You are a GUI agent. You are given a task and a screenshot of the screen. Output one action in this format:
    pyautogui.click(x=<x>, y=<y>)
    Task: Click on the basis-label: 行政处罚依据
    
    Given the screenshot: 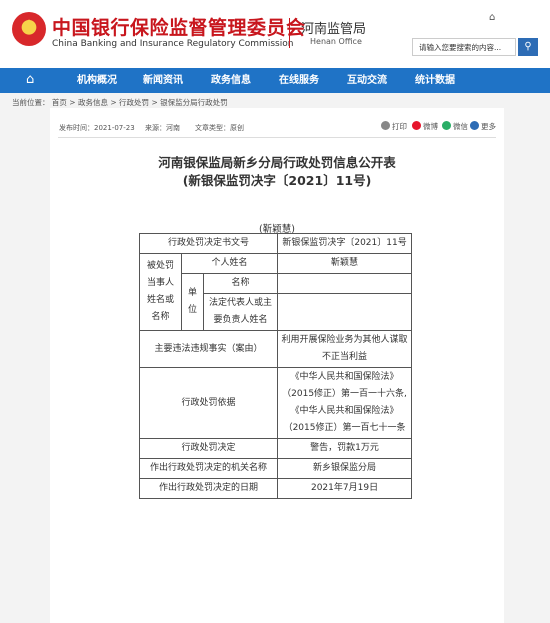 What is the action you would take?
    pyautogui.click(x=208, y=403)
    